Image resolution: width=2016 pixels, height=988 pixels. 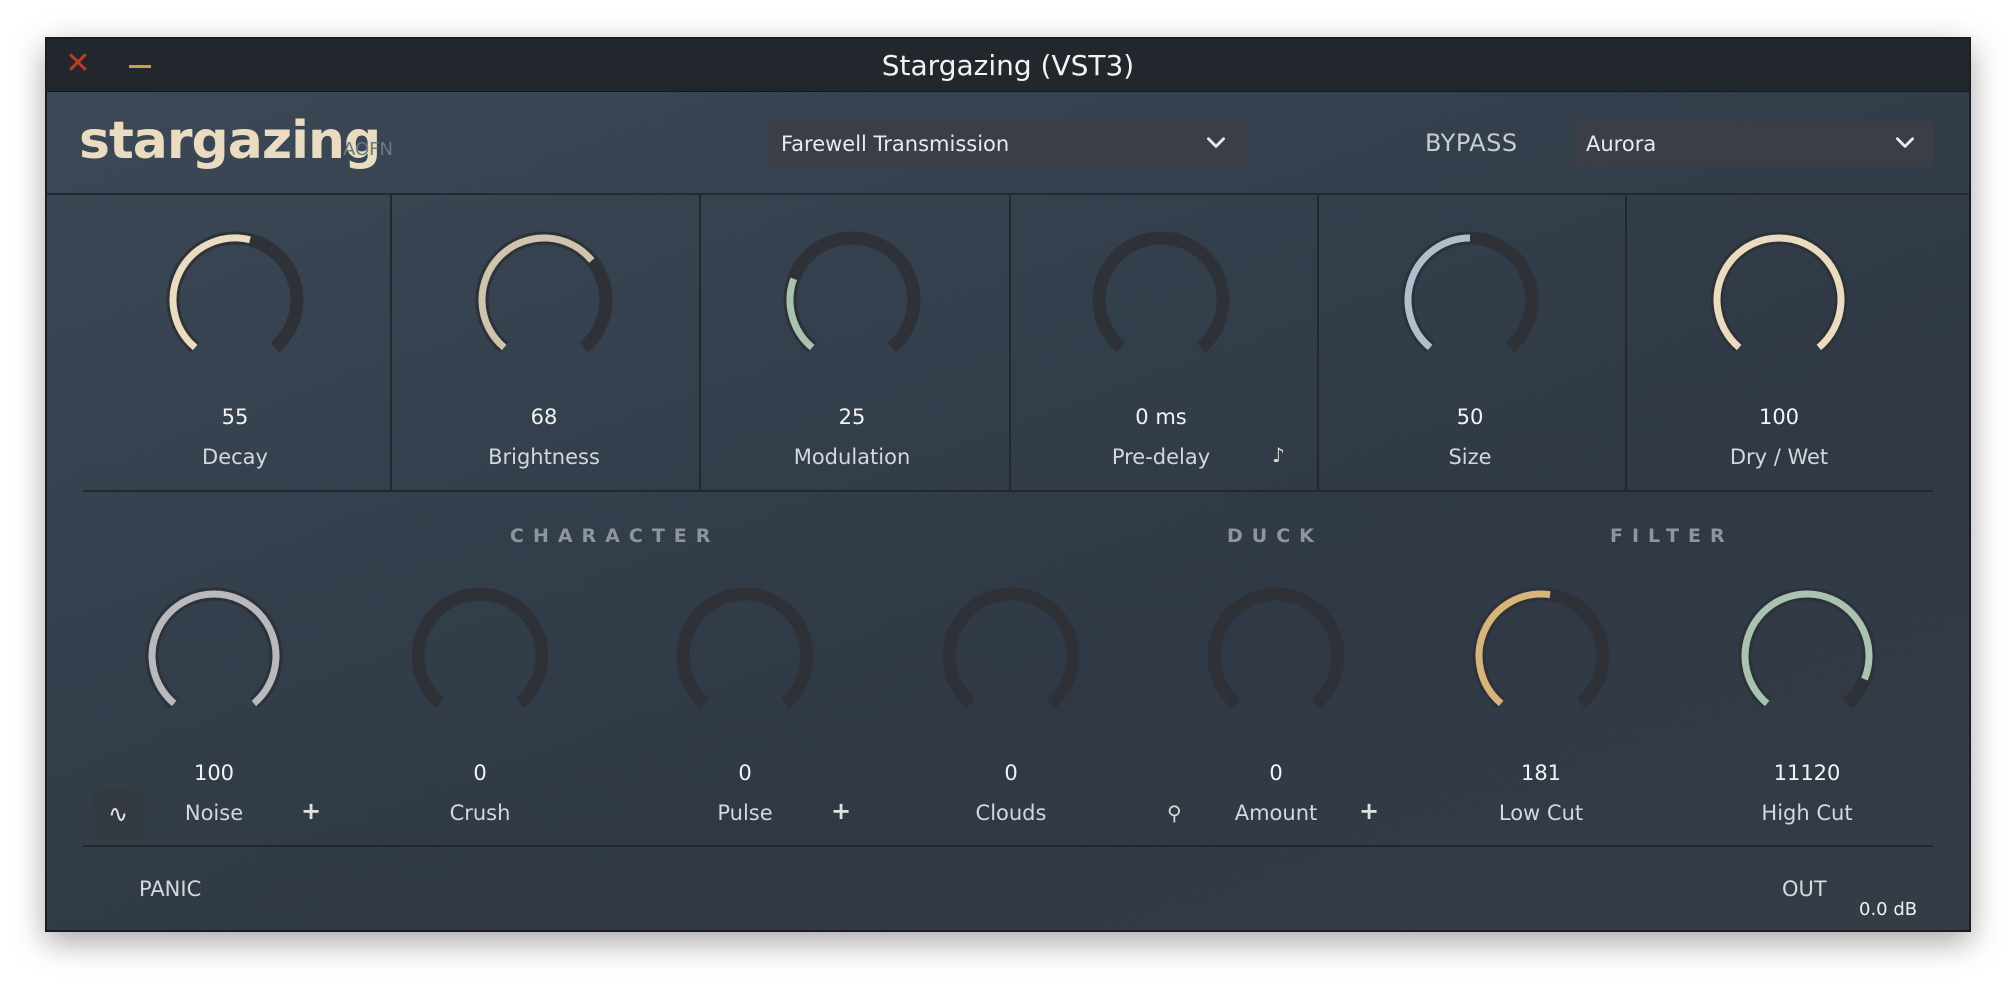 I want to click on output-label: OUT, so click(x=1804, y=889).